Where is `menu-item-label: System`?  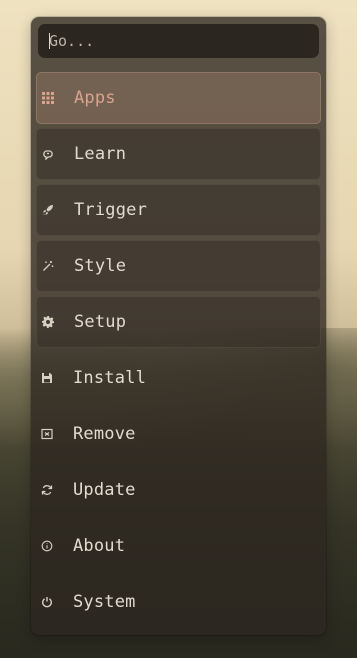 menu-item-label: System is located at coordinates (104, 602).